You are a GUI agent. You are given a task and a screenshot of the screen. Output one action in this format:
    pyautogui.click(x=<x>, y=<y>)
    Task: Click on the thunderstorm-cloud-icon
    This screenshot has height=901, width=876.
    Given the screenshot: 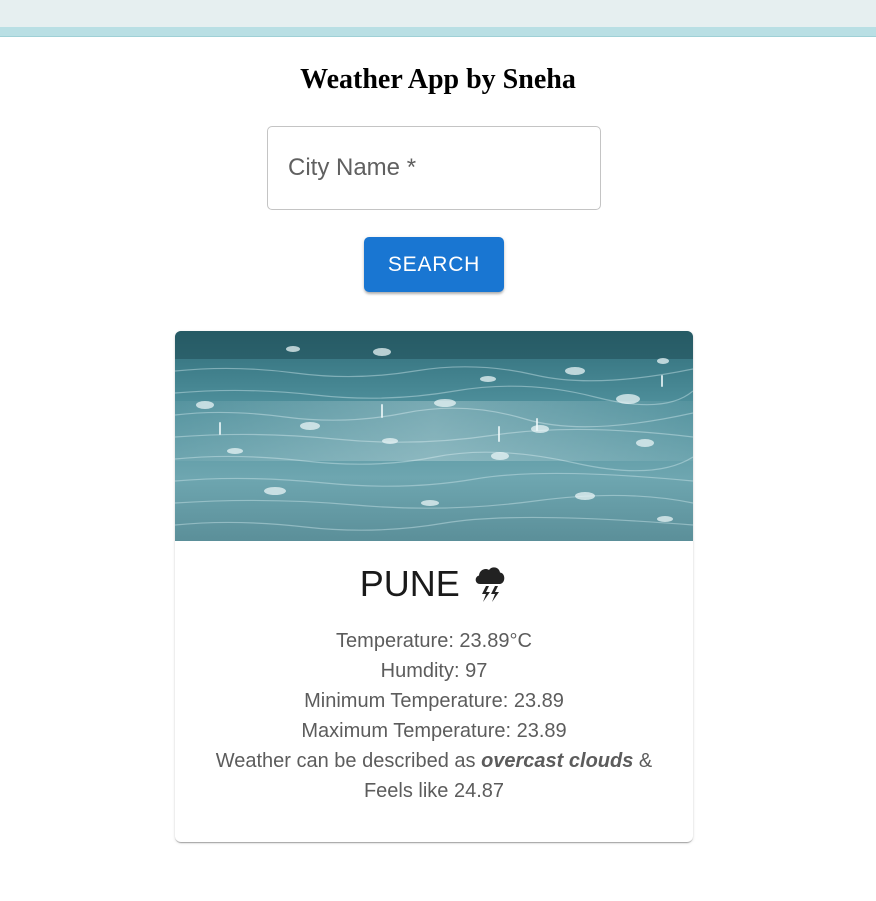 What is the action you would take?
    pyautogui.click(x=490, y=584)
    